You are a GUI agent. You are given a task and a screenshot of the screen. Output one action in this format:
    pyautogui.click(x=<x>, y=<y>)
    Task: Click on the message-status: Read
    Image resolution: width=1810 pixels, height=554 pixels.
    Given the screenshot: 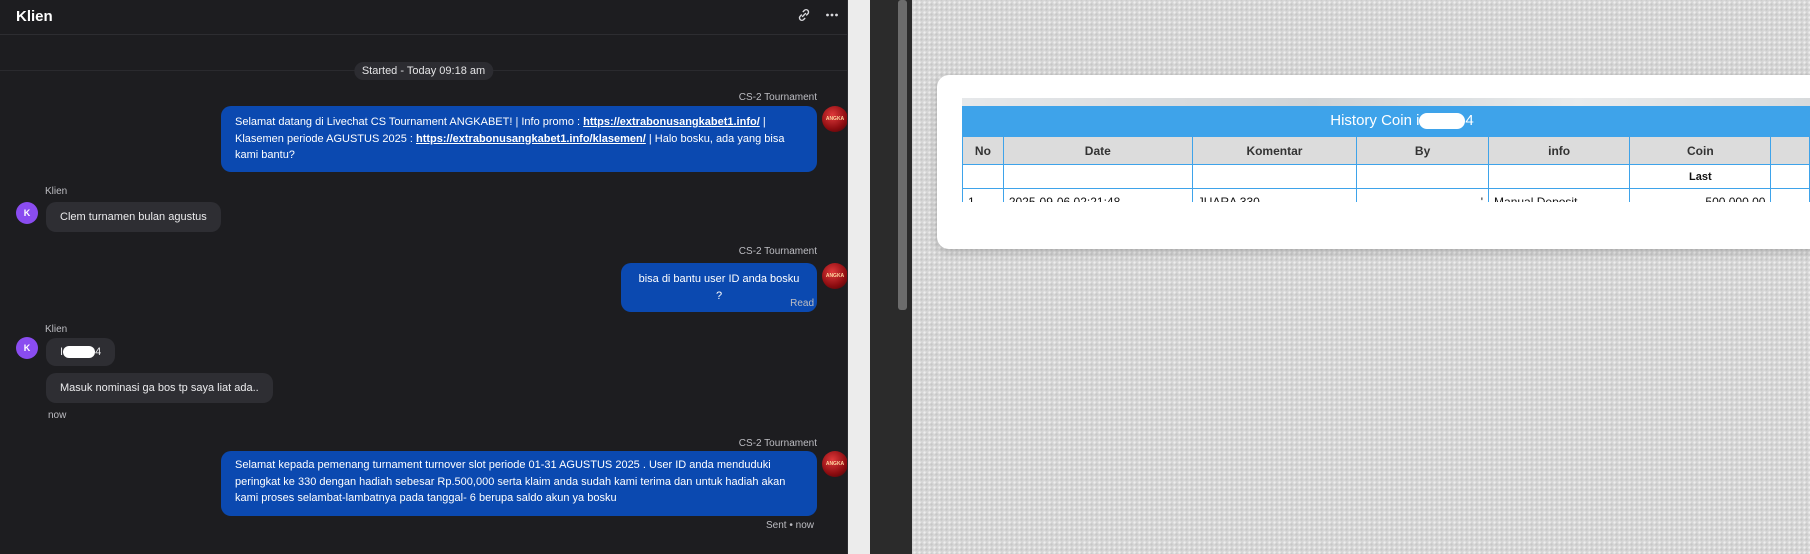 What is the action you would take?
    pyautogui.click(x=802, y=303)
    